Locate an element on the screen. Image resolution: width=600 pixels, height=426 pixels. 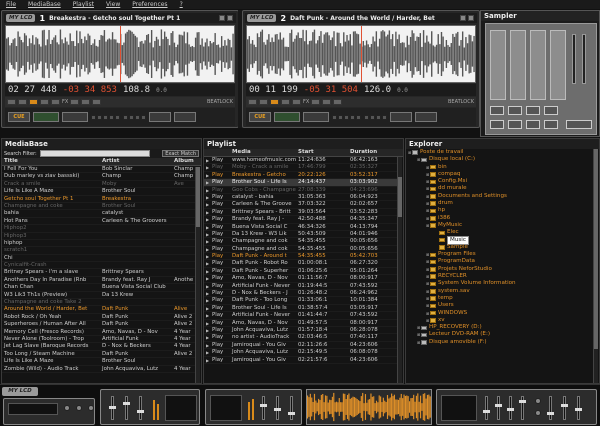
right-fader-6-cap is located at coordinates (564, 405).